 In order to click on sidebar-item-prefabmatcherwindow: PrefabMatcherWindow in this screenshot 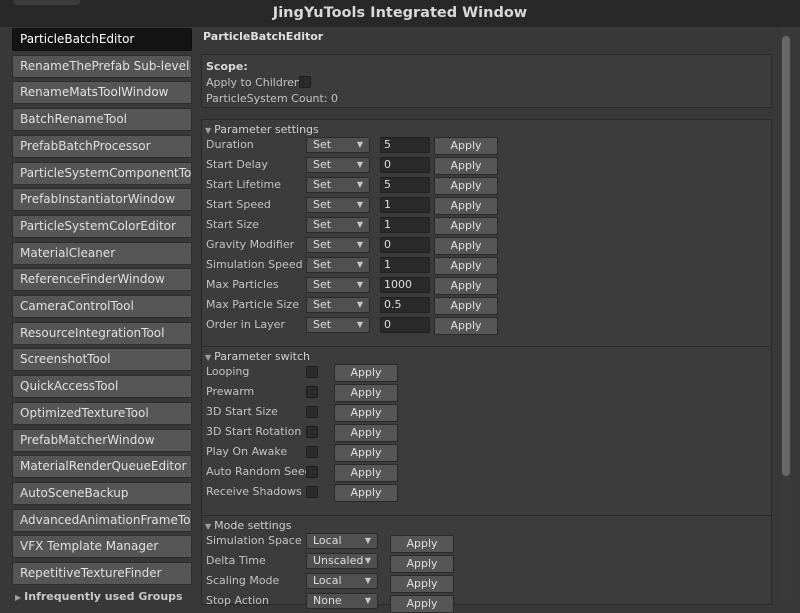, I will do `click(102, 440)`.